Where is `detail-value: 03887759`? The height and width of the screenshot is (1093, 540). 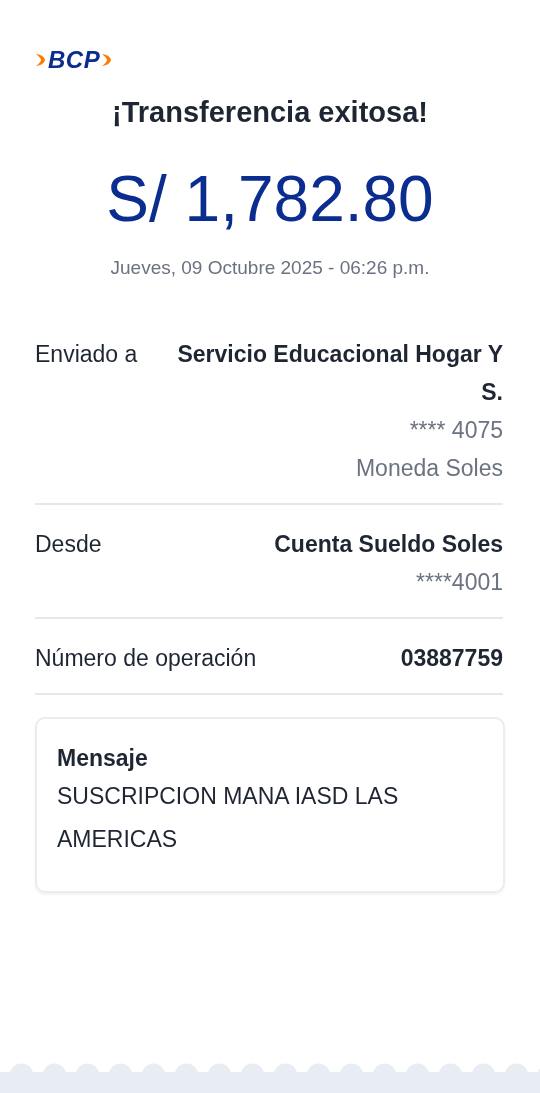
detail-value: 03887759 is located at coordinates (451, 658).